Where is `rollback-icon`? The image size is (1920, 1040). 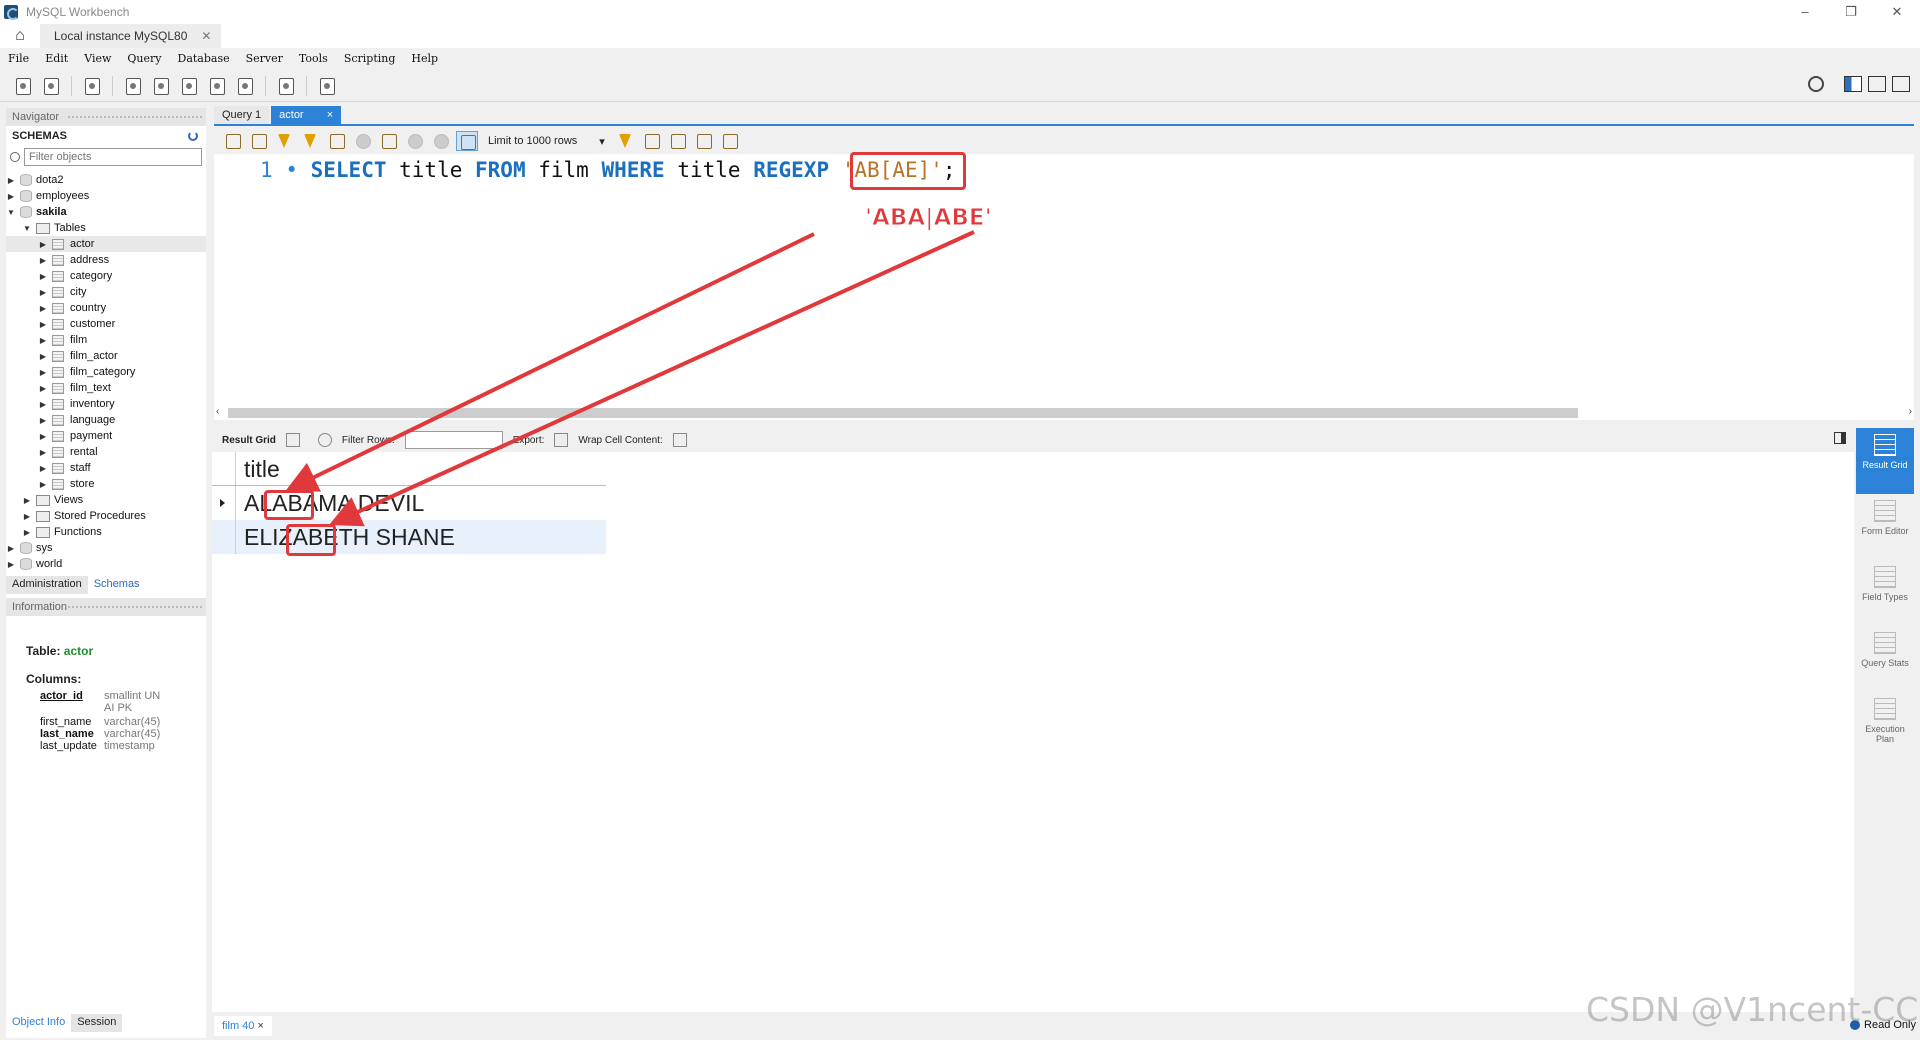
rollback-icon is located at coordinates (441, 141).